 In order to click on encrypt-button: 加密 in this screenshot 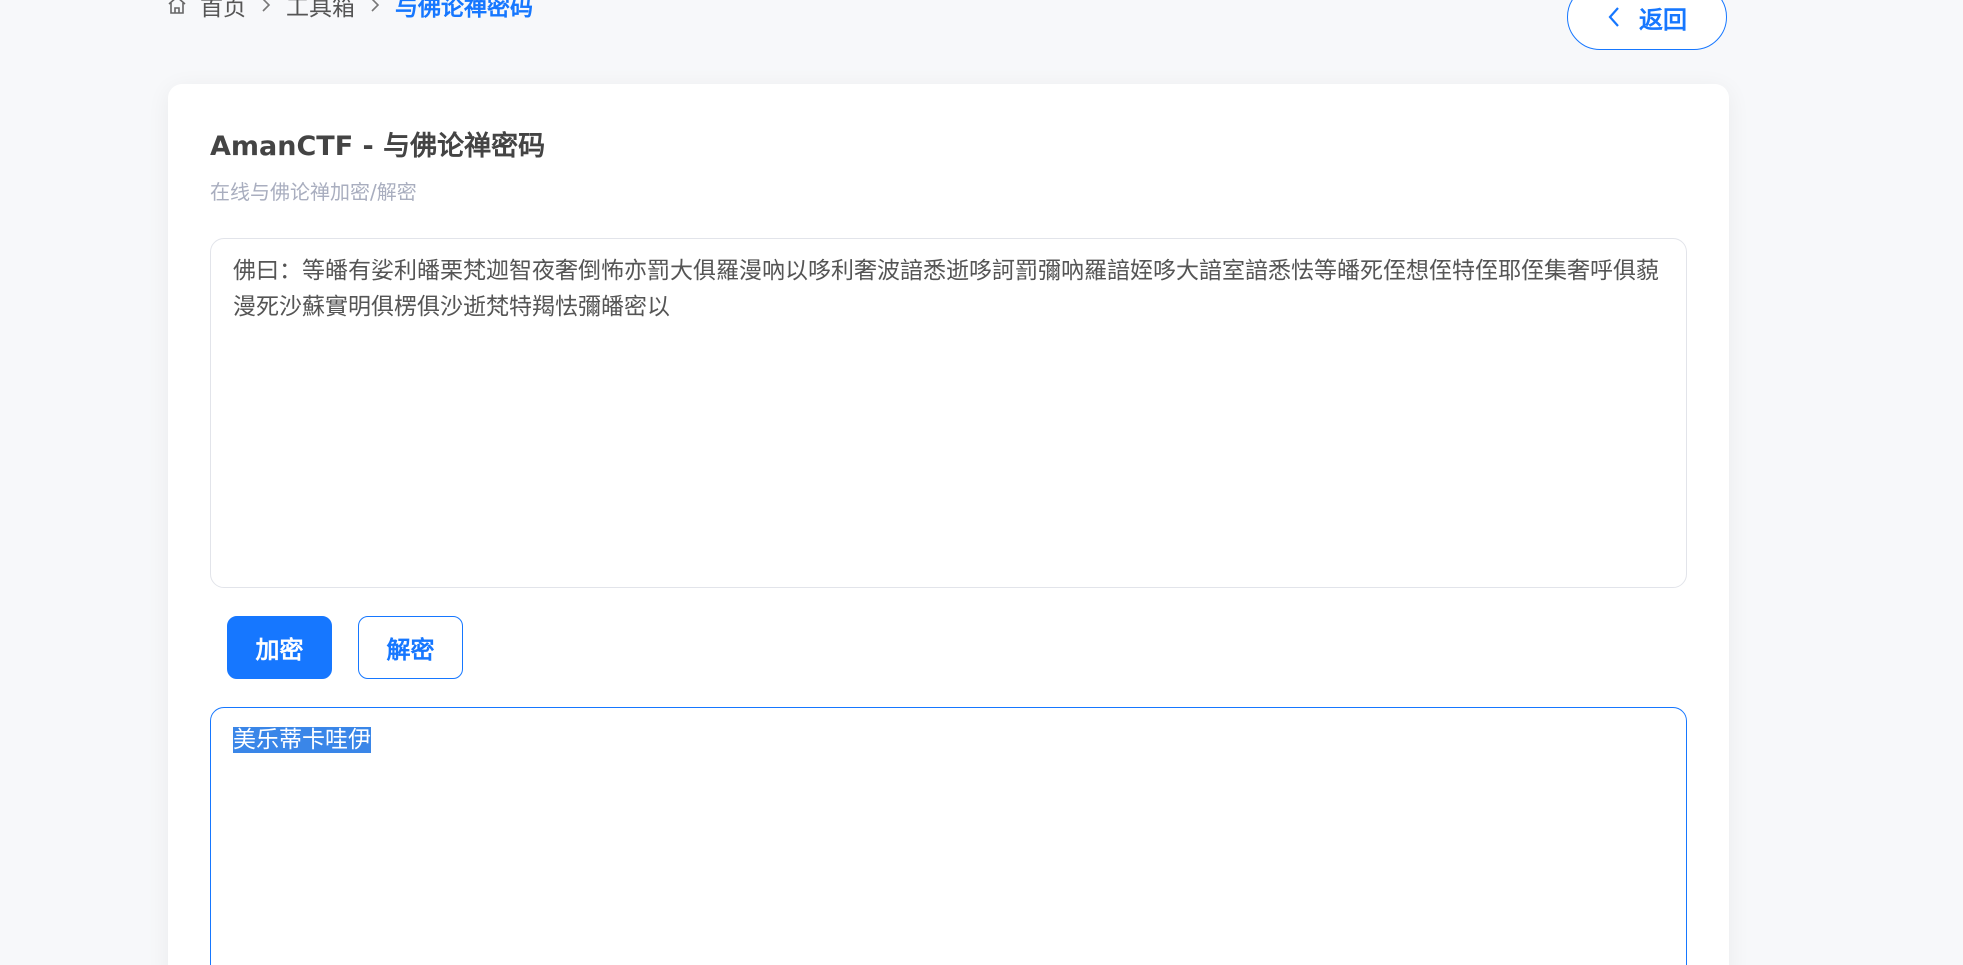, I will do `click(279, 647)`.